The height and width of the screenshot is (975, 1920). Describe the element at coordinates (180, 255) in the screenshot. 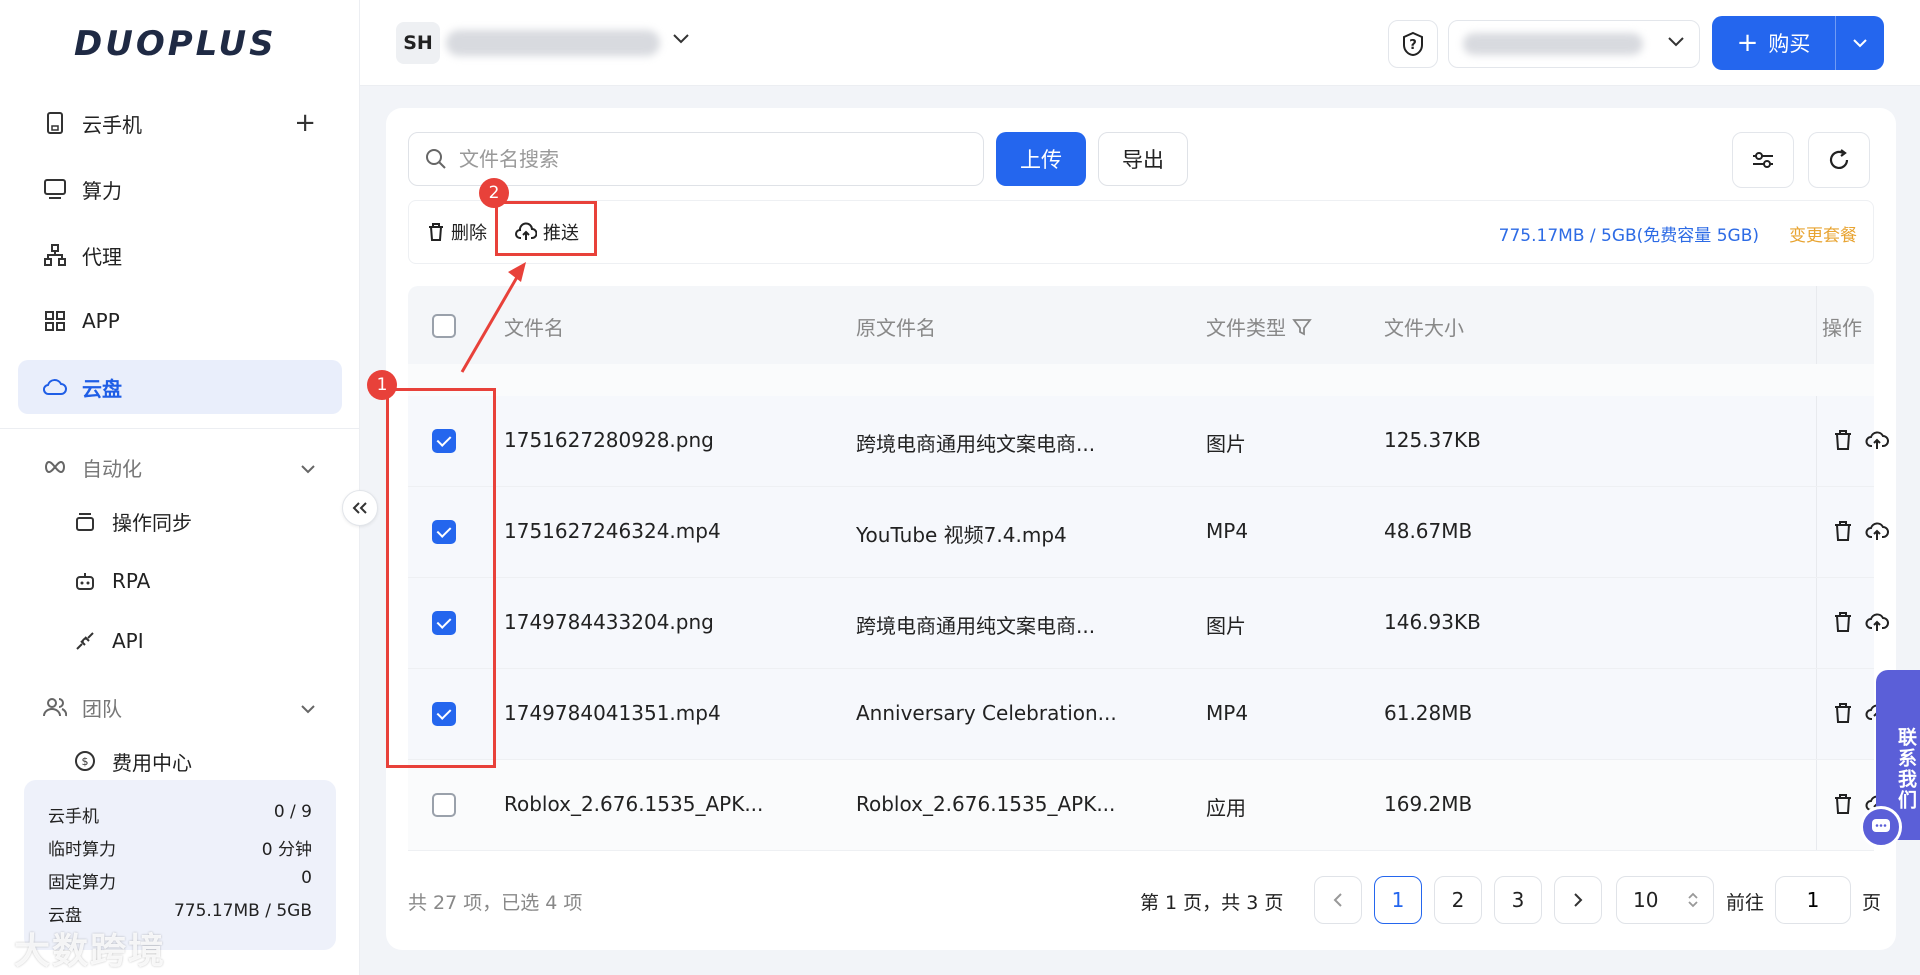

I see `sidebar-item-proxy: 代理` at that location.